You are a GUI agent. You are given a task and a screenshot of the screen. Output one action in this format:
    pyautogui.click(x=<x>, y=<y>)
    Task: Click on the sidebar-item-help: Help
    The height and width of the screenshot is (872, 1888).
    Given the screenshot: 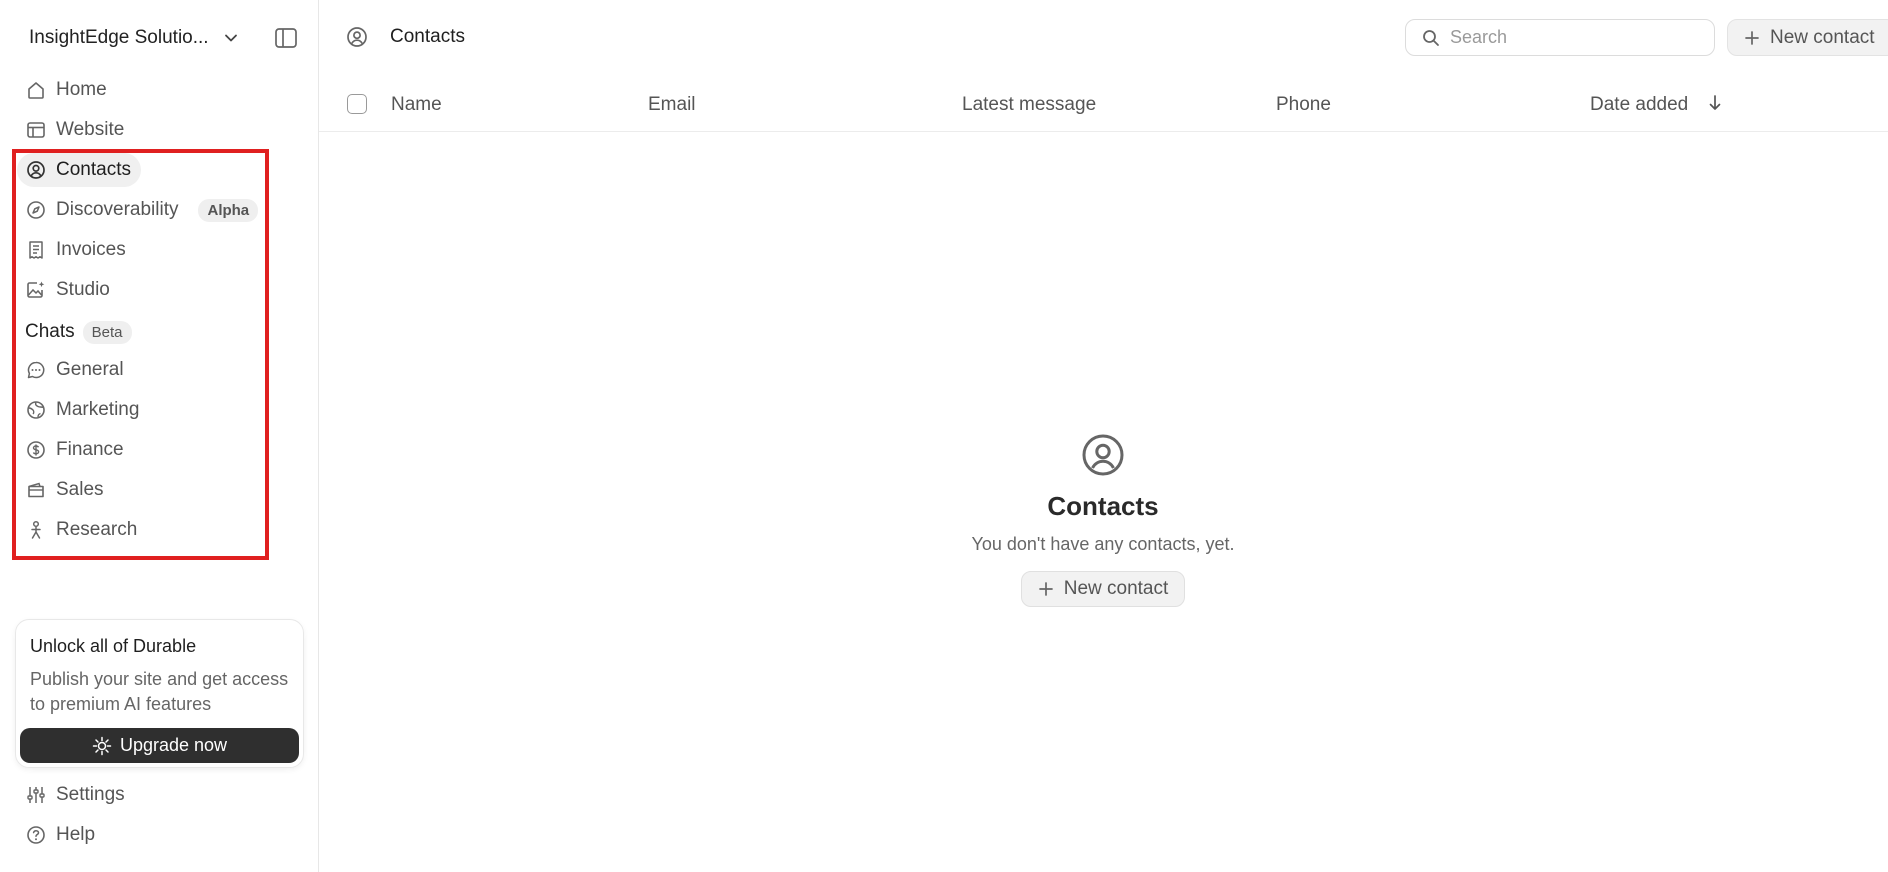 What is the action you would take?
    pyautogui.click(x=61, y=835)
    